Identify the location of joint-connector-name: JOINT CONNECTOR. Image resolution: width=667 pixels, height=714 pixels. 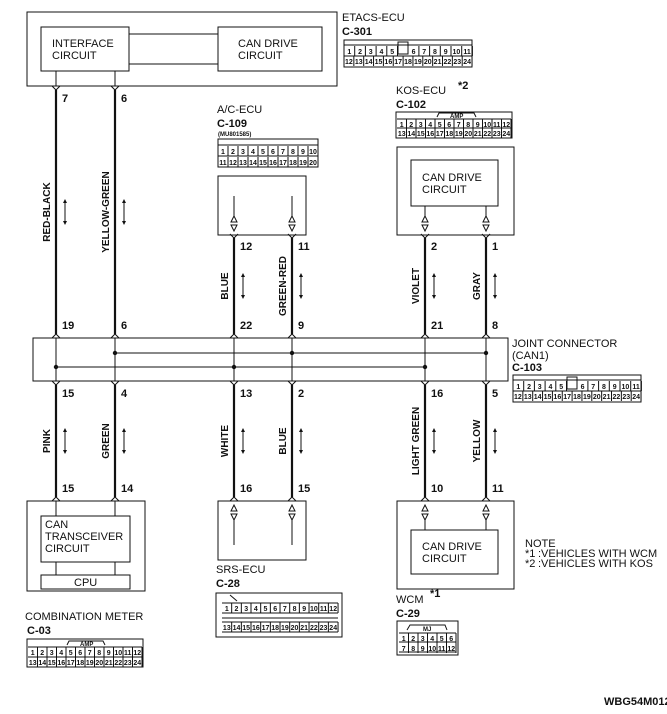
(564, 344).